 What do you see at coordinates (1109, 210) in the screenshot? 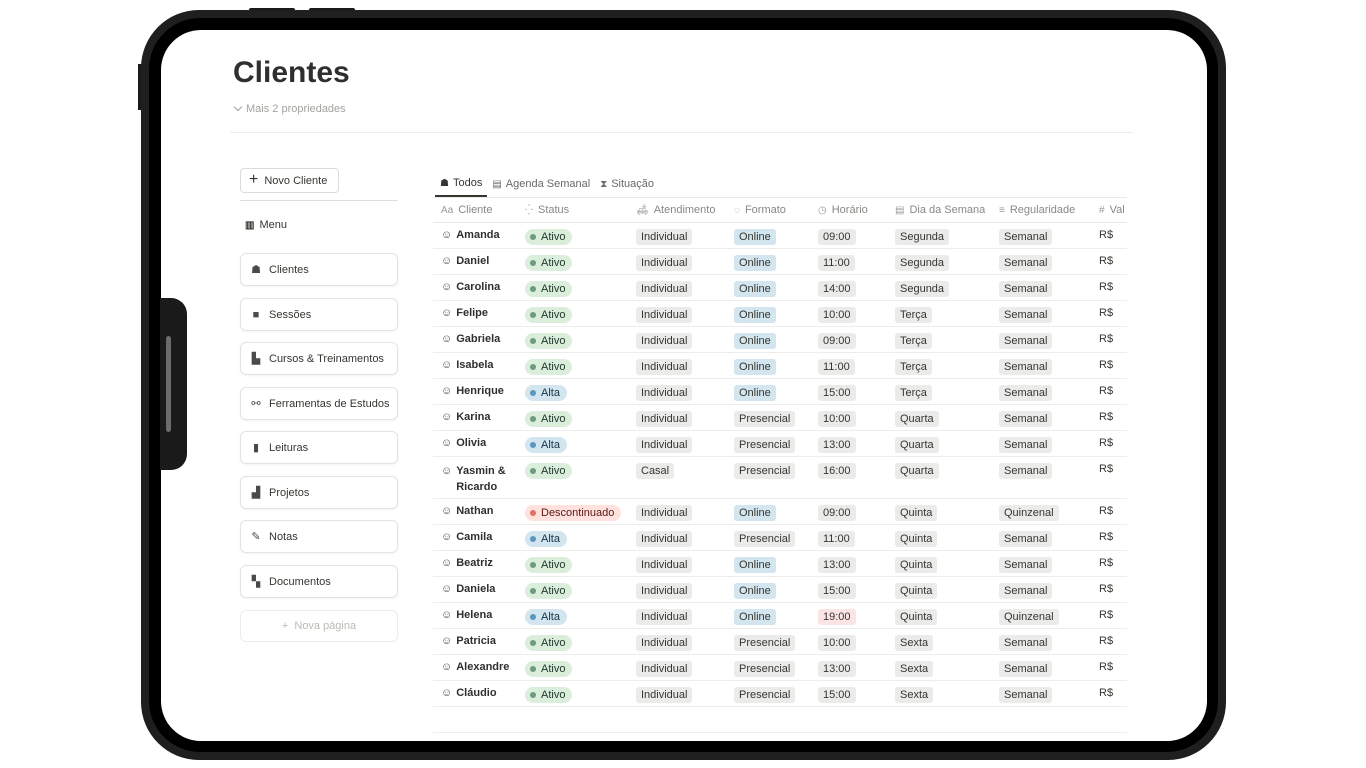
I see `column-header-valor: # Val` at bounding box center [1109, 210].